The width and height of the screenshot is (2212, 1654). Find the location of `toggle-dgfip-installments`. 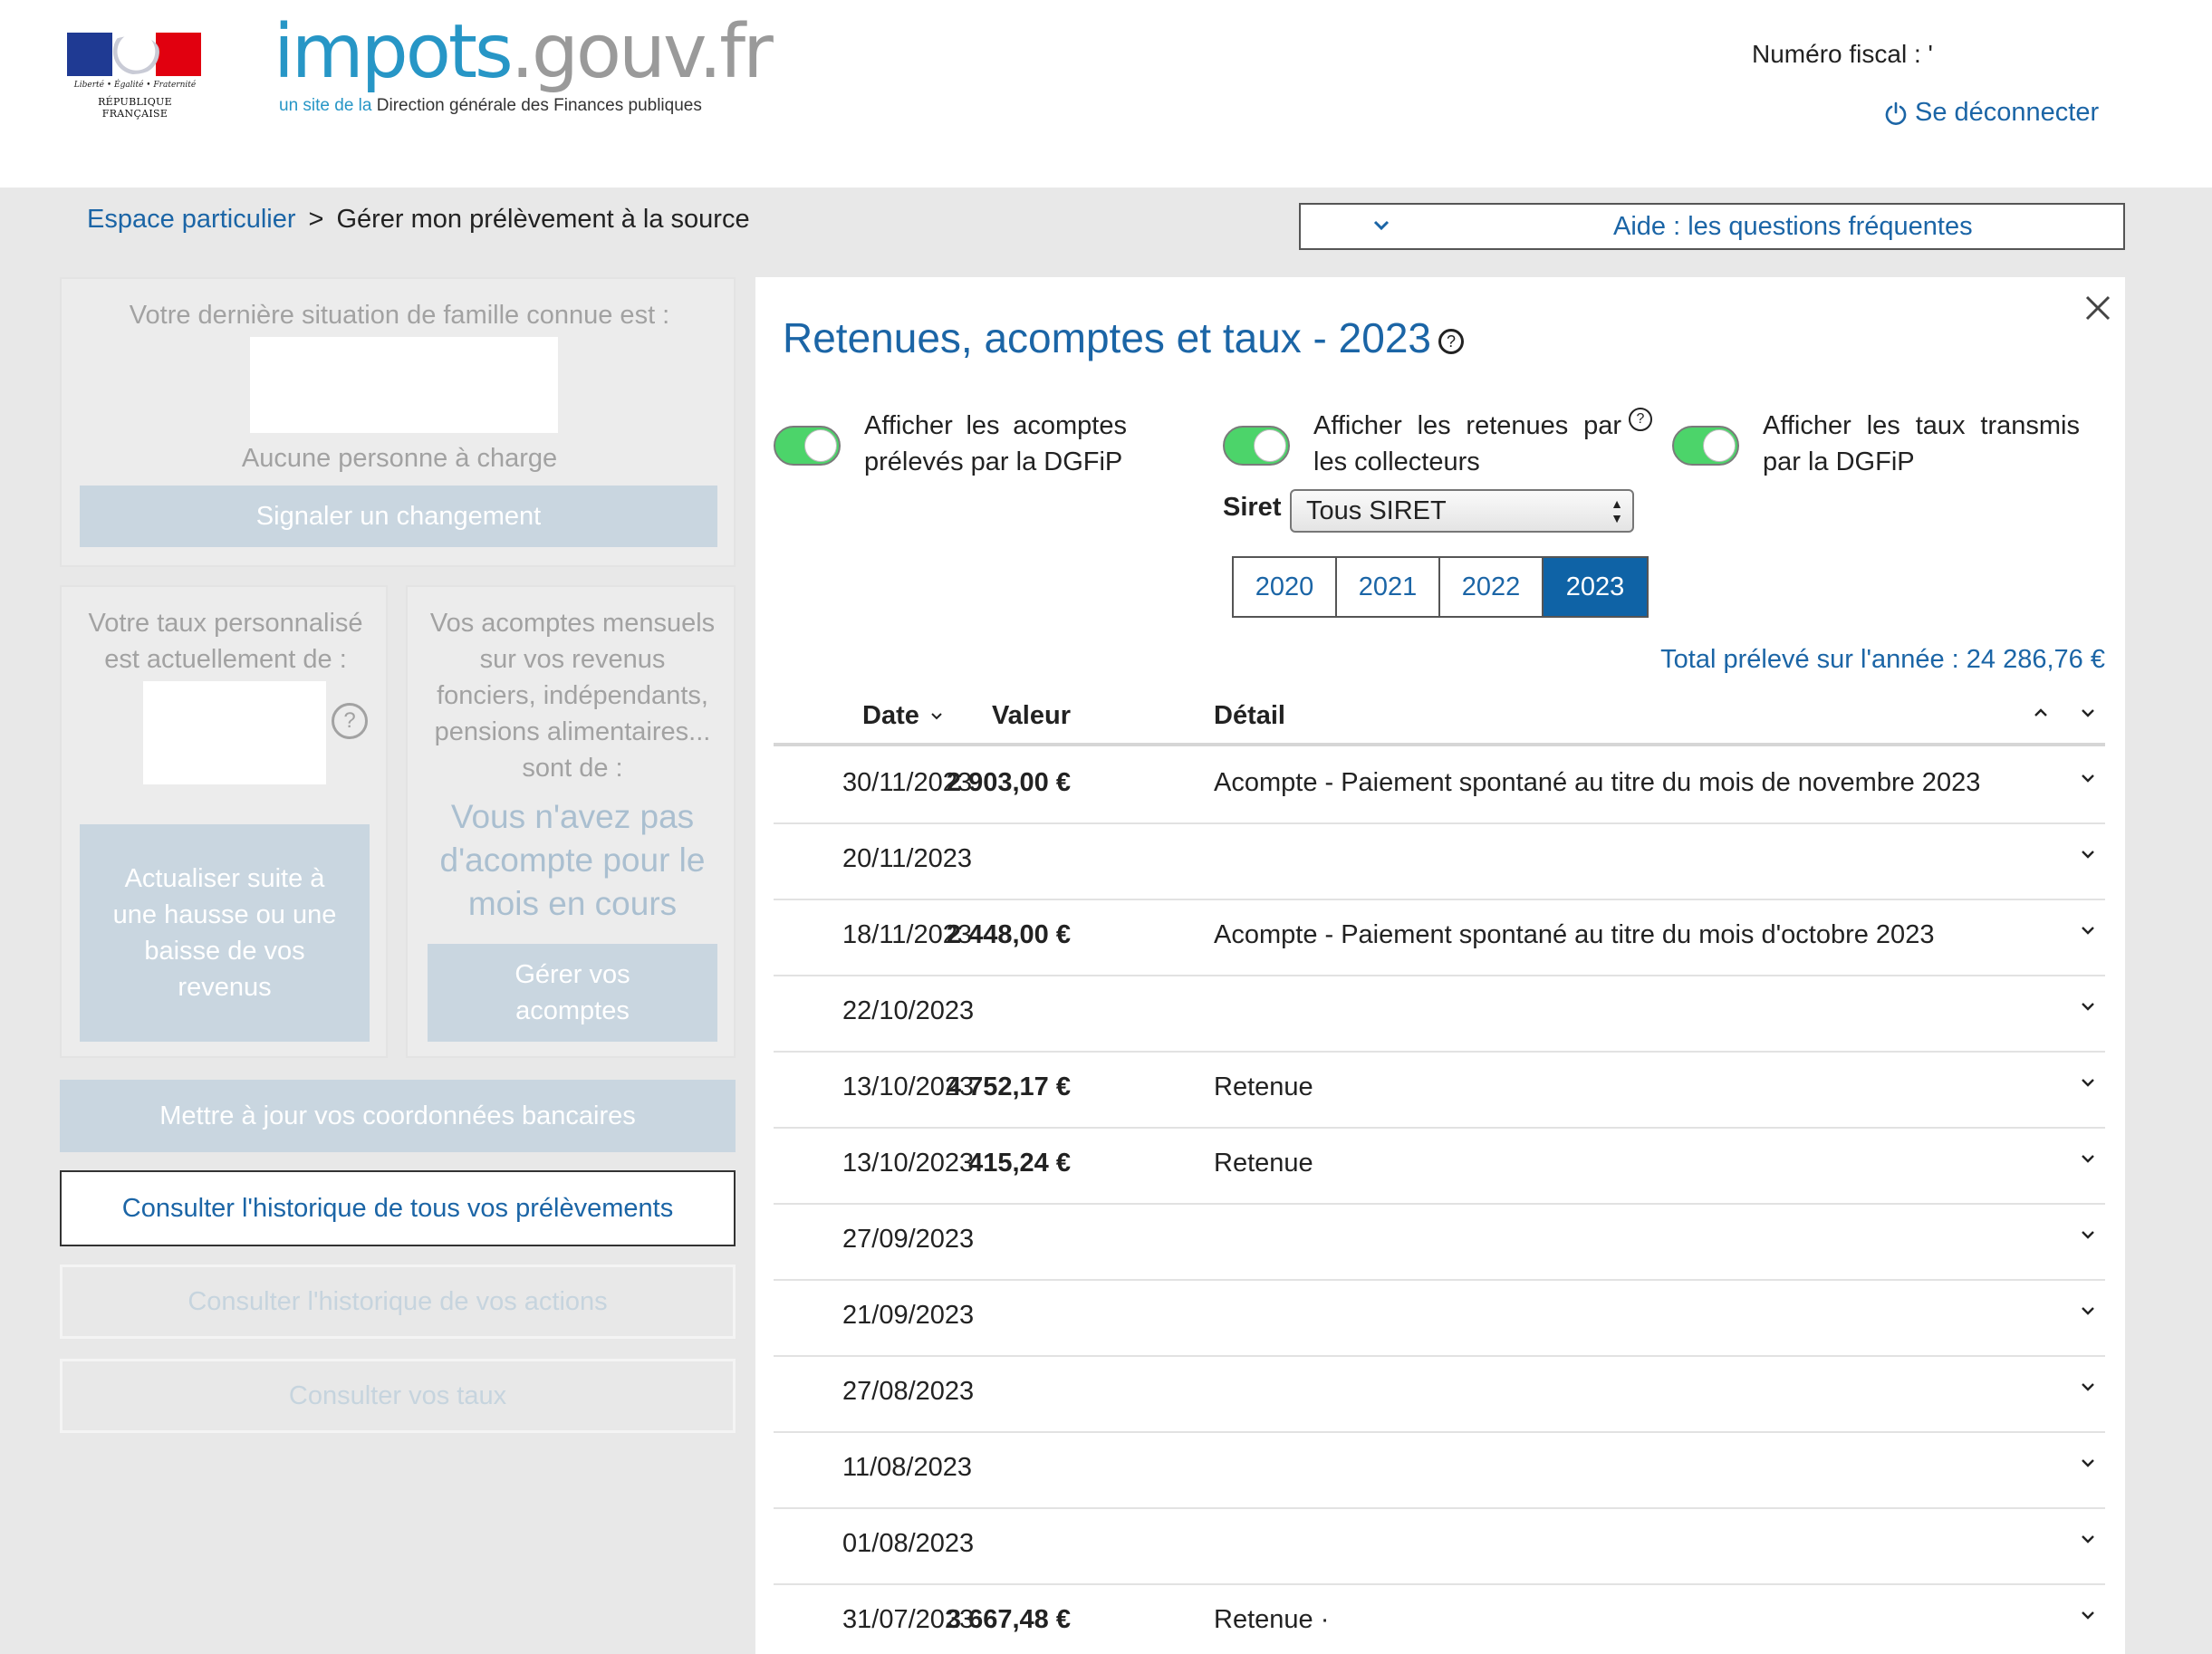

toggle-dgfip-installments is located at coordinates (808, 446).